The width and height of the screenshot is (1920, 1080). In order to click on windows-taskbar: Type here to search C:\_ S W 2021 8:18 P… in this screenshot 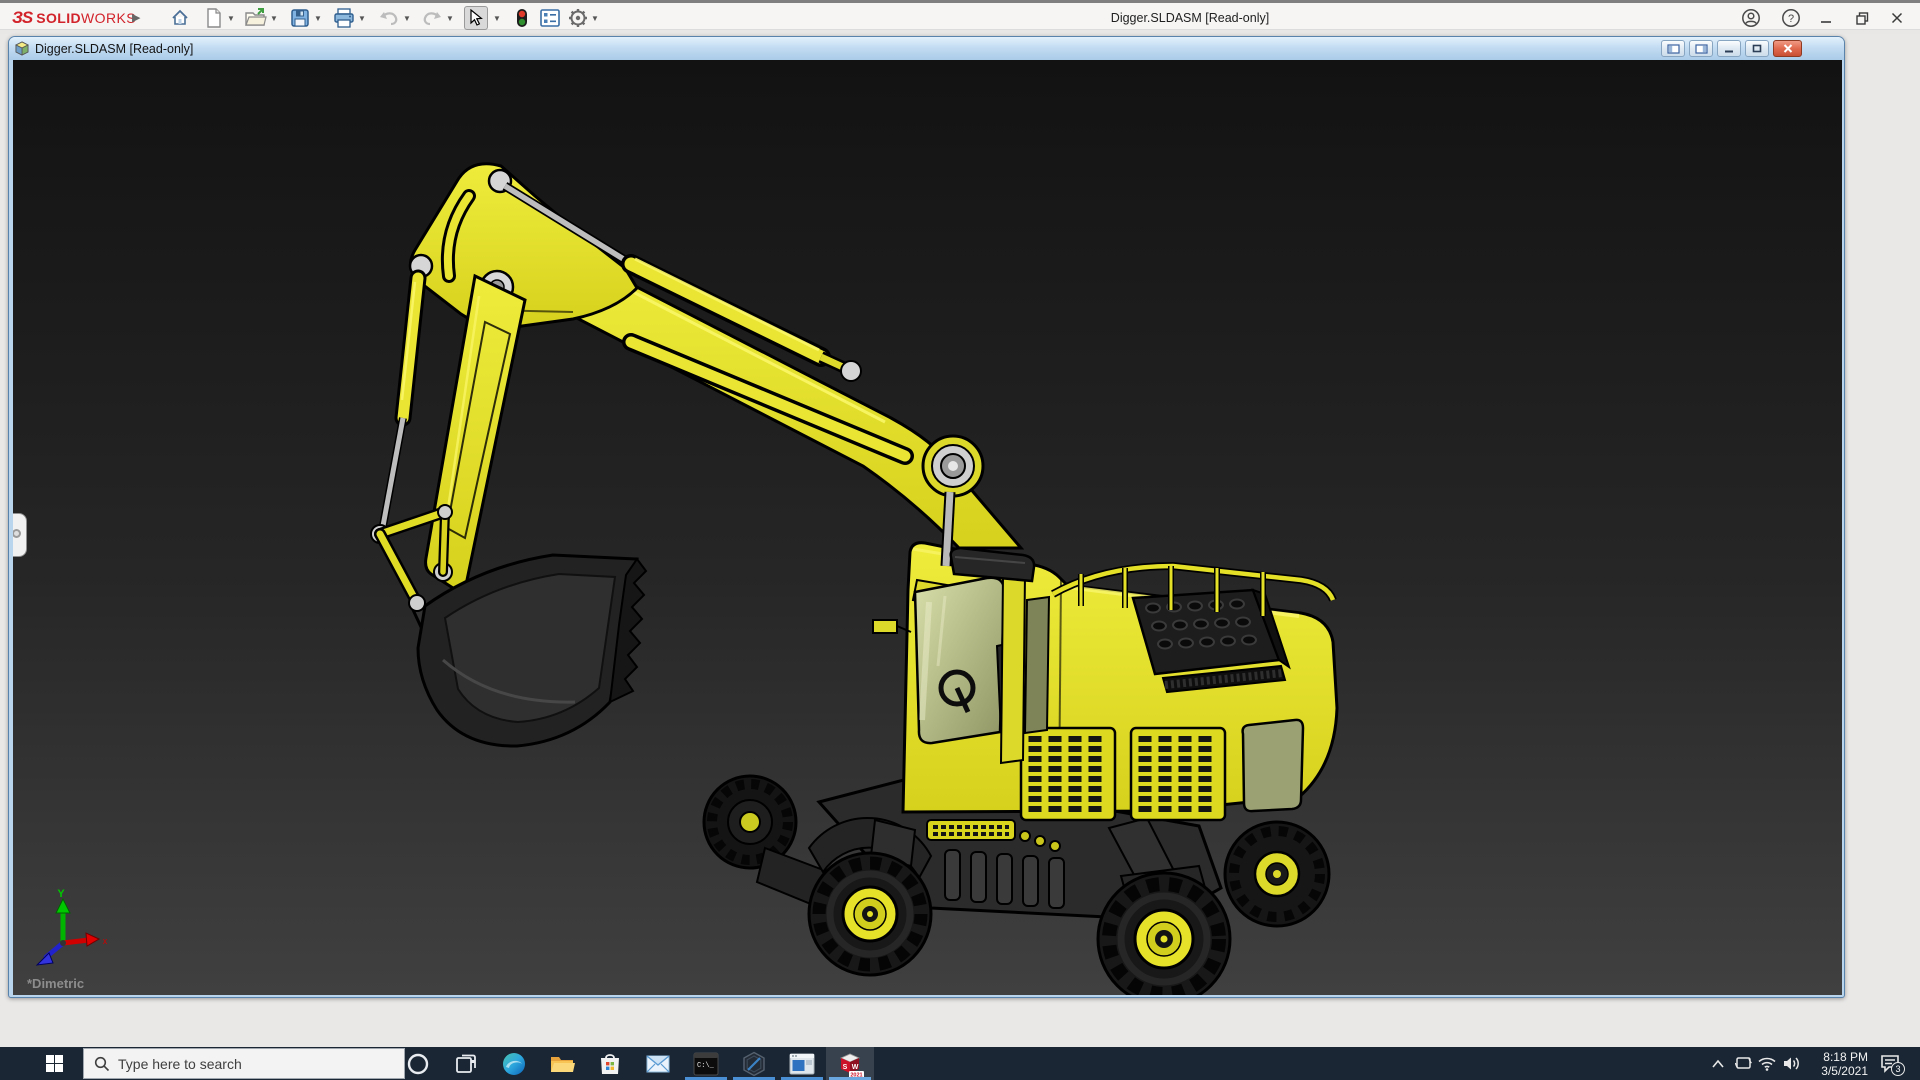, I will do `click(960, 1063)`.